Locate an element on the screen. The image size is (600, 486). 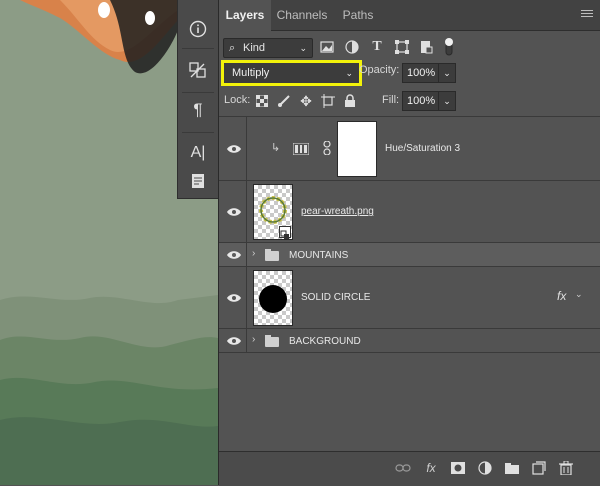
filter-toggle-icon is located at coordinates (449, 47).